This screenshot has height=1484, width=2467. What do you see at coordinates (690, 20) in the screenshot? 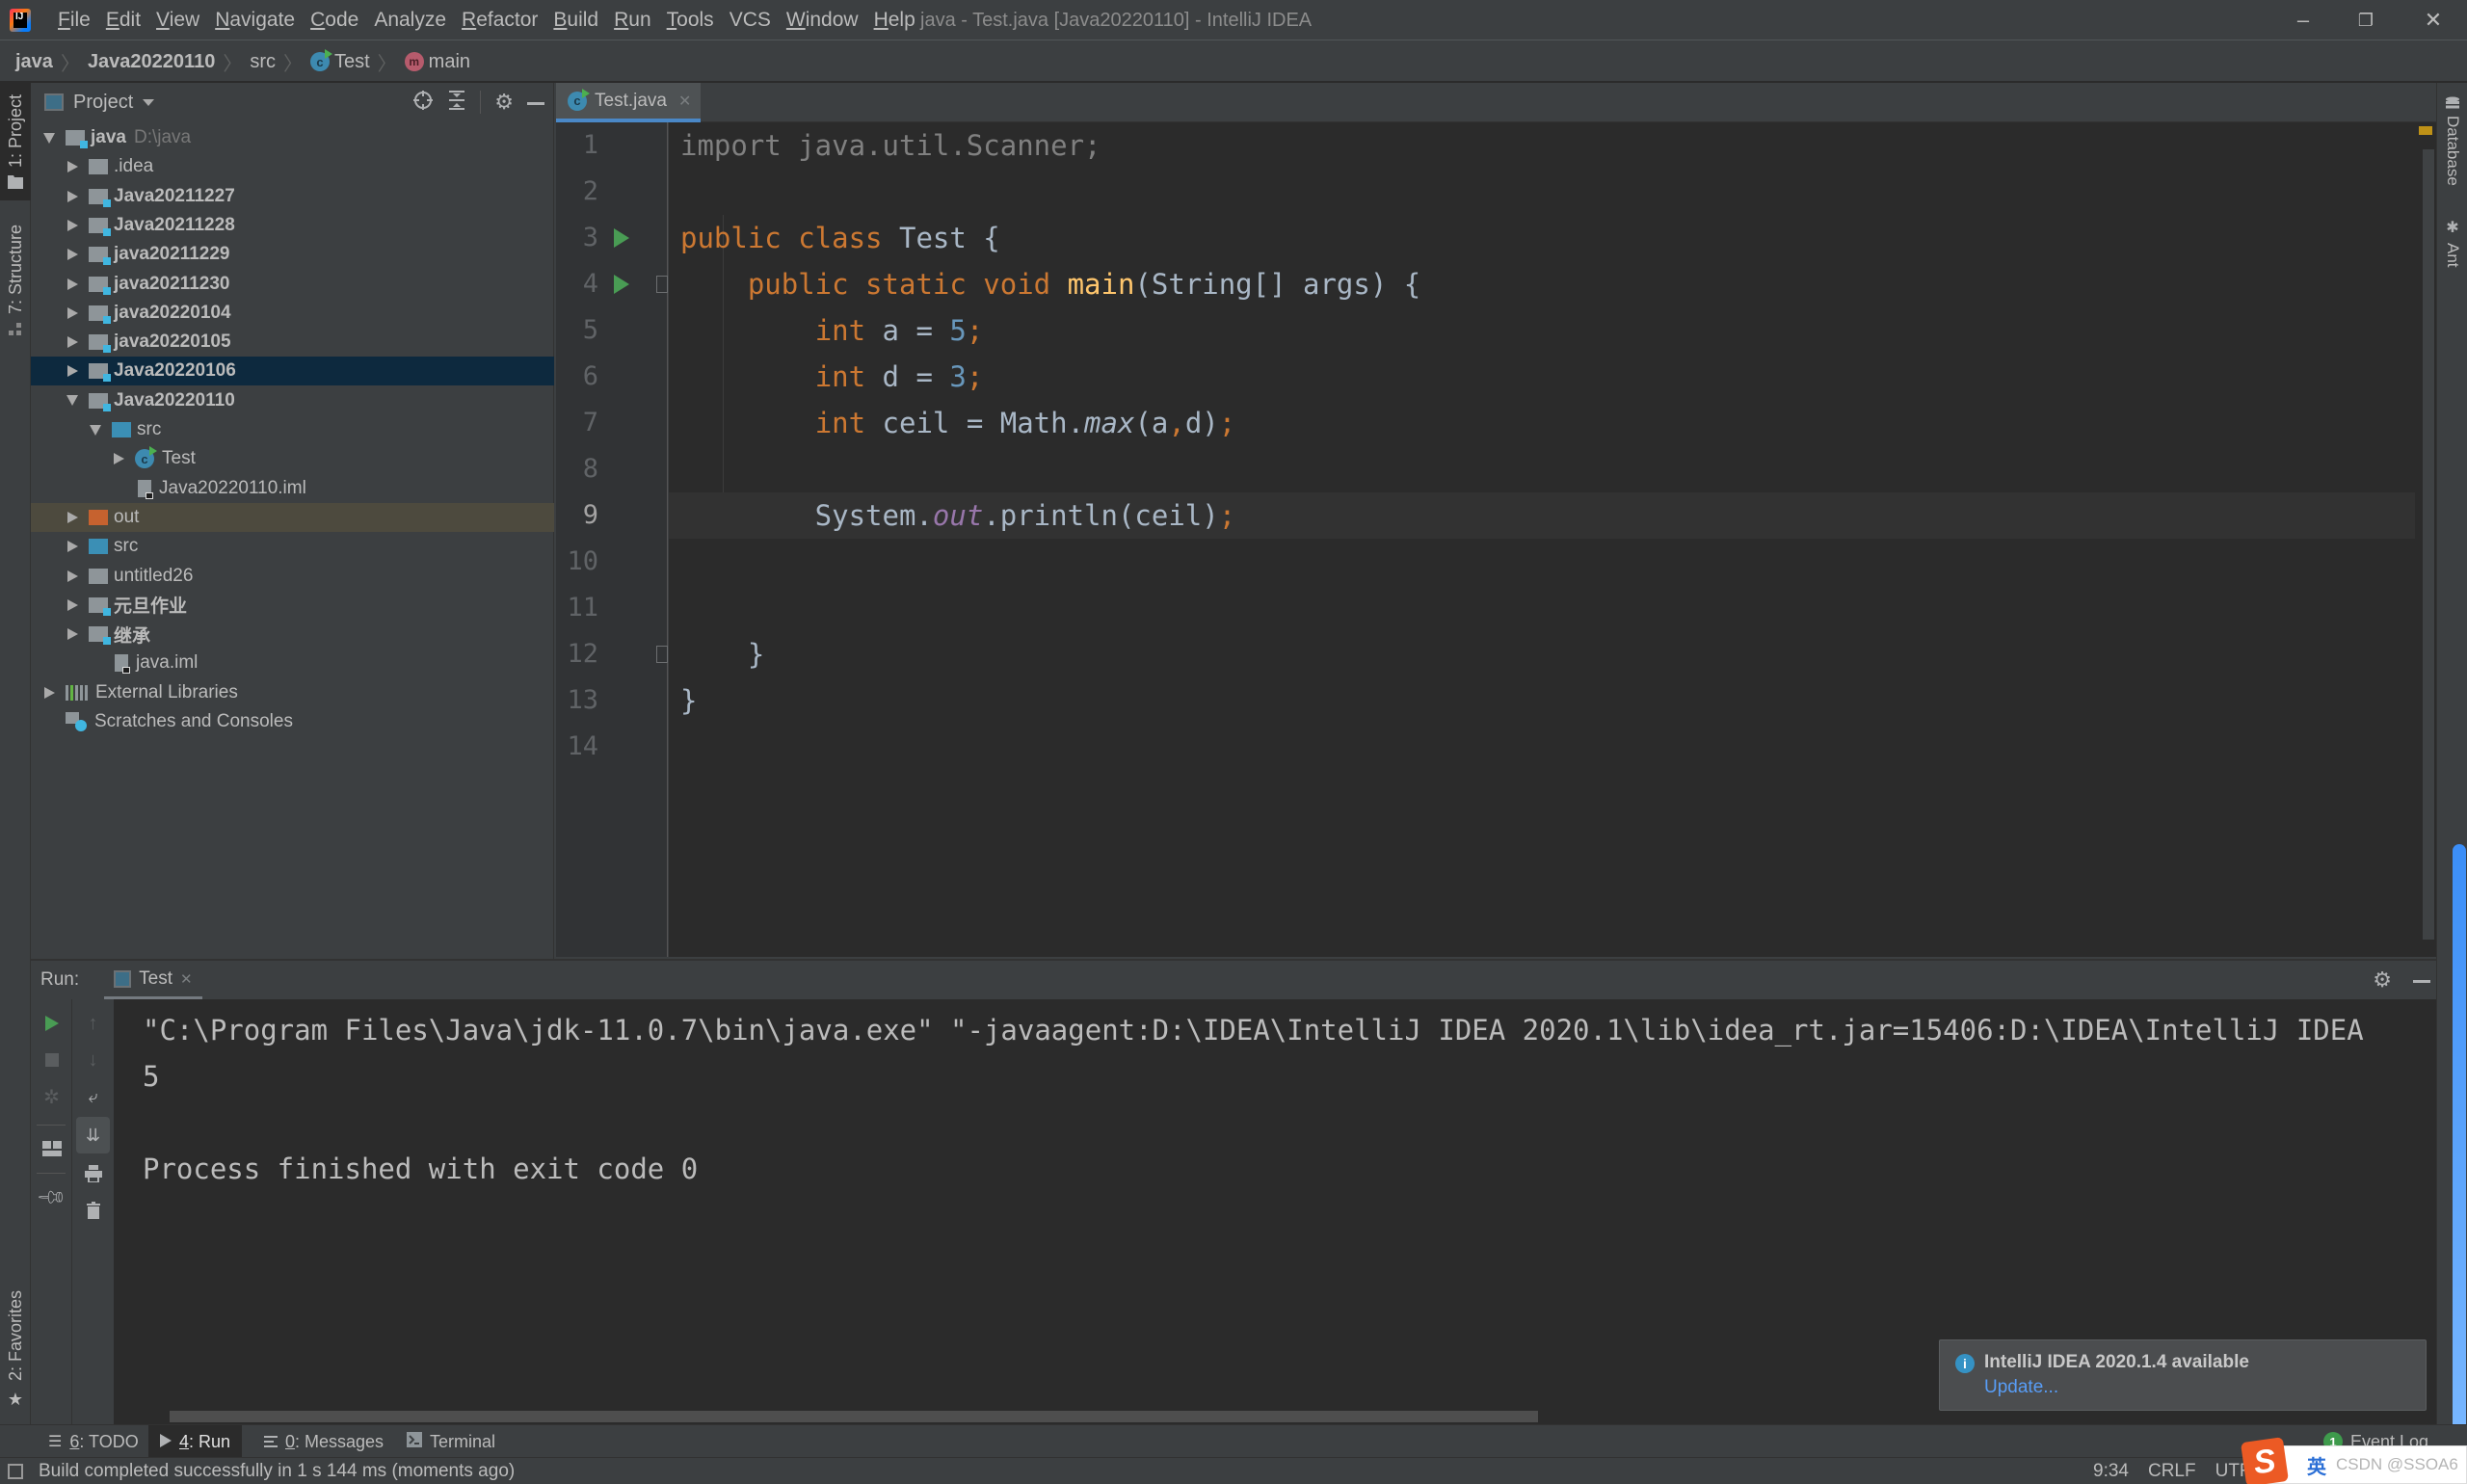
I see `menu-tools: Tools` at bounding box center [690, 20].